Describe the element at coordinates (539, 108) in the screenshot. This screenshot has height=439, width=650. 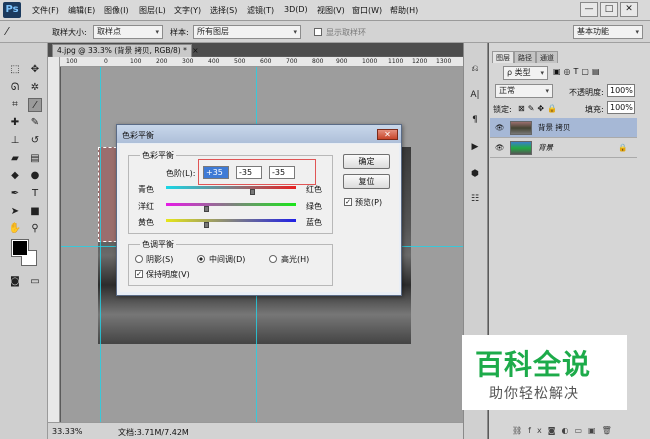
I see `lock-icons: ⊠✎✥🔒` at that location.